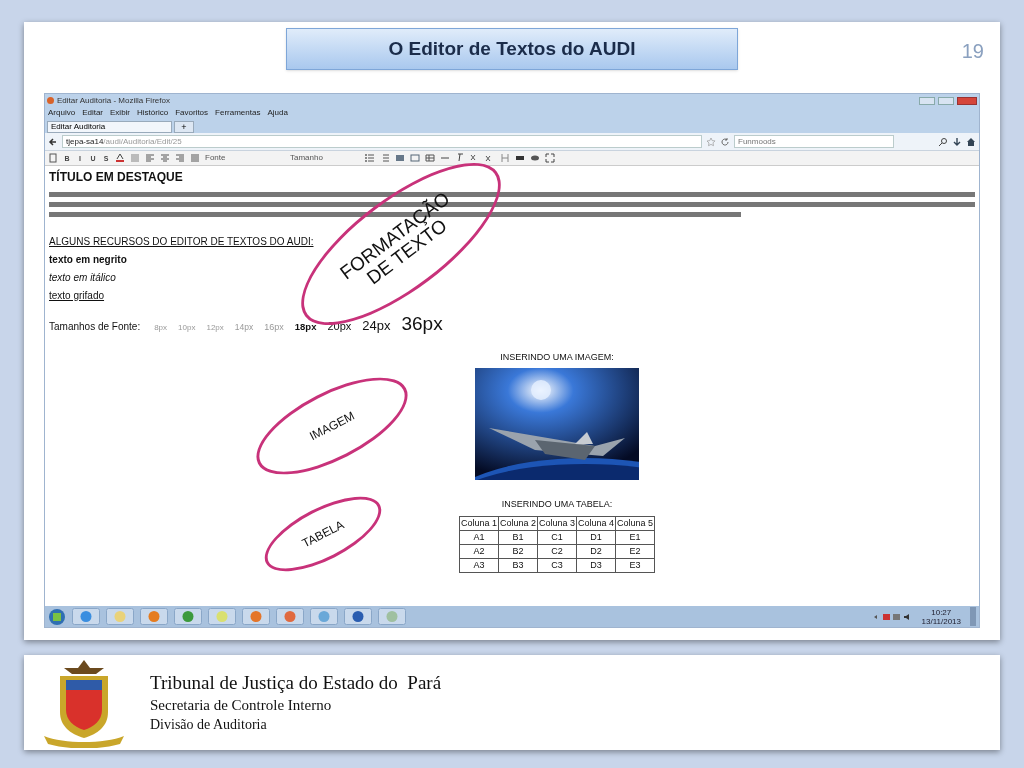  I want to click on menu-item: Exibir, so click(120, 113).